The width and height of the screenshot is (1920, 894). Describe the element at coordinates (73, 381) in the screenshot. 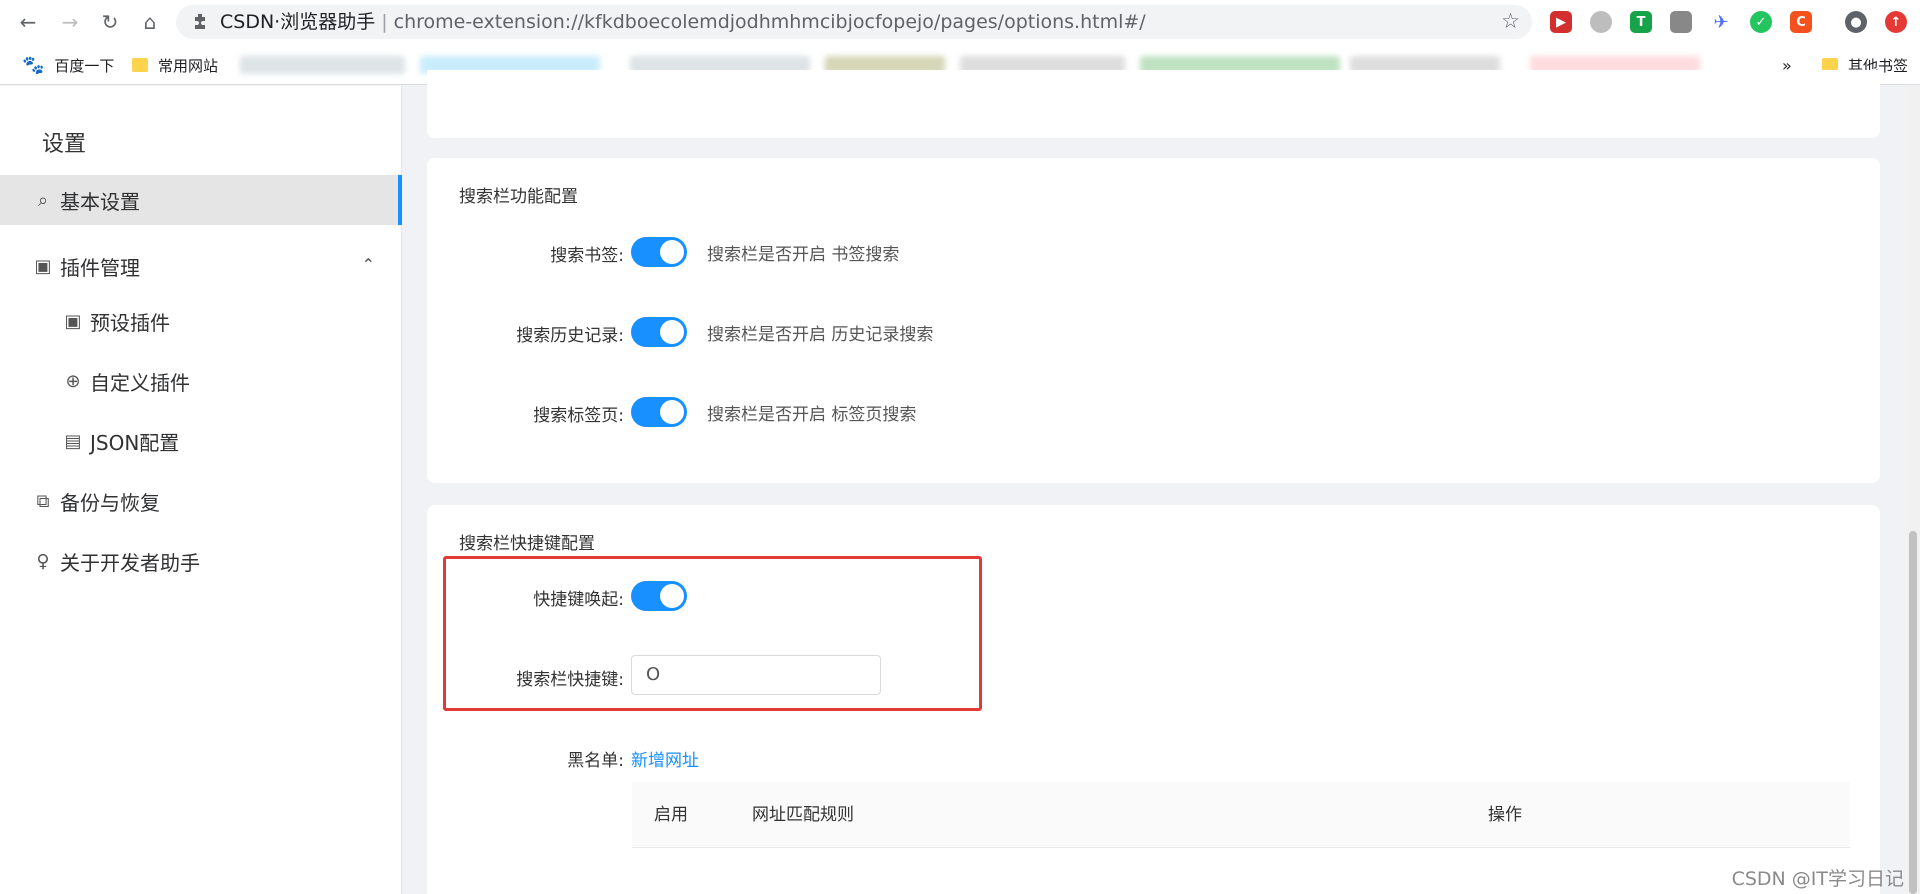

I see `globe-icon: ⊕` at that location.